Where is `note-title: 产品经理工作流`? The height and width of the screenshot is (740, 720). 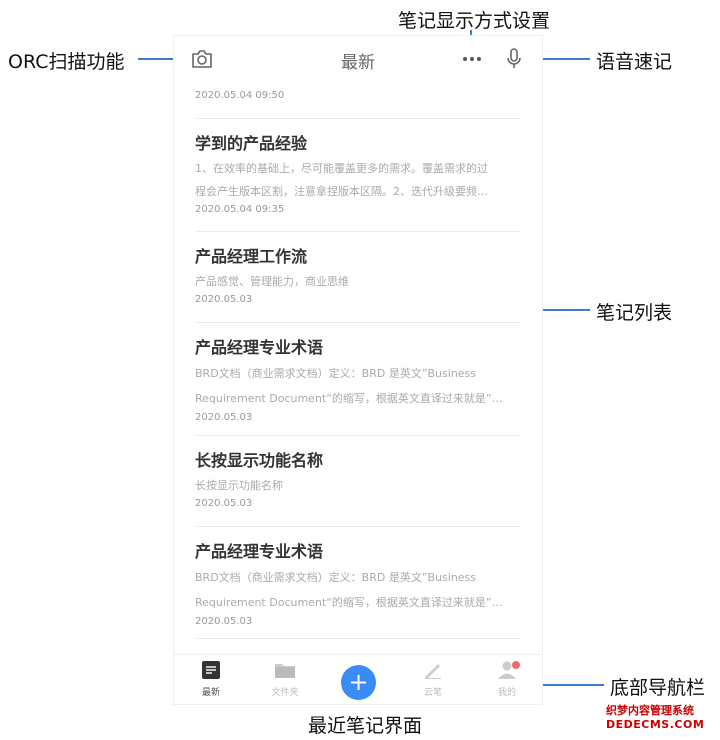
note-title: 产品经理工作流 is located at coordinates (251, 256).